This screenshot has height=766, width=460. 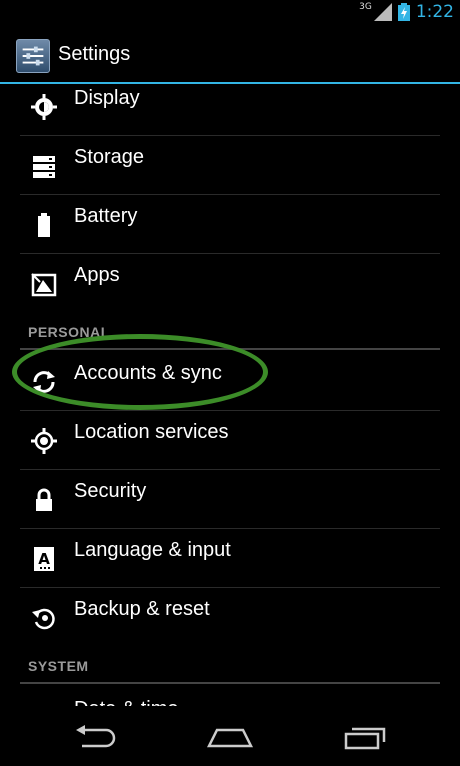 I want to click on backup-icon, so click(x=43, y=619).